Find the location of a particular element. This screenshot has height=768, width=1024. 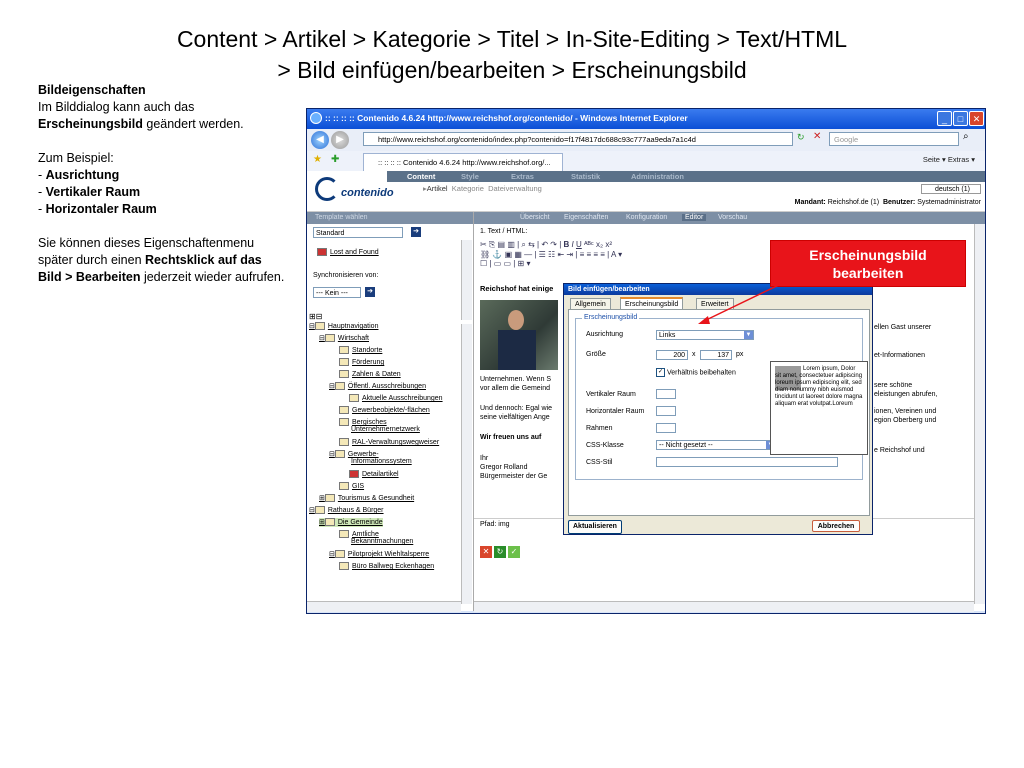

toolbar-row3: ☐ | ▭ ▭ | ⊞ ▾ is located at coordinates (645, 263).